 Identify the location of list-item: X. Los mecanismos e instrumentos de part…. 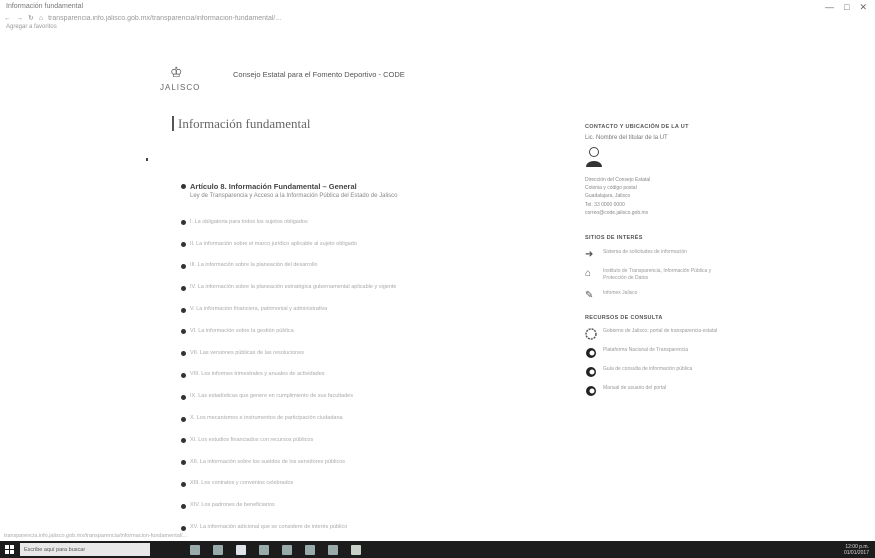
(371, 418).